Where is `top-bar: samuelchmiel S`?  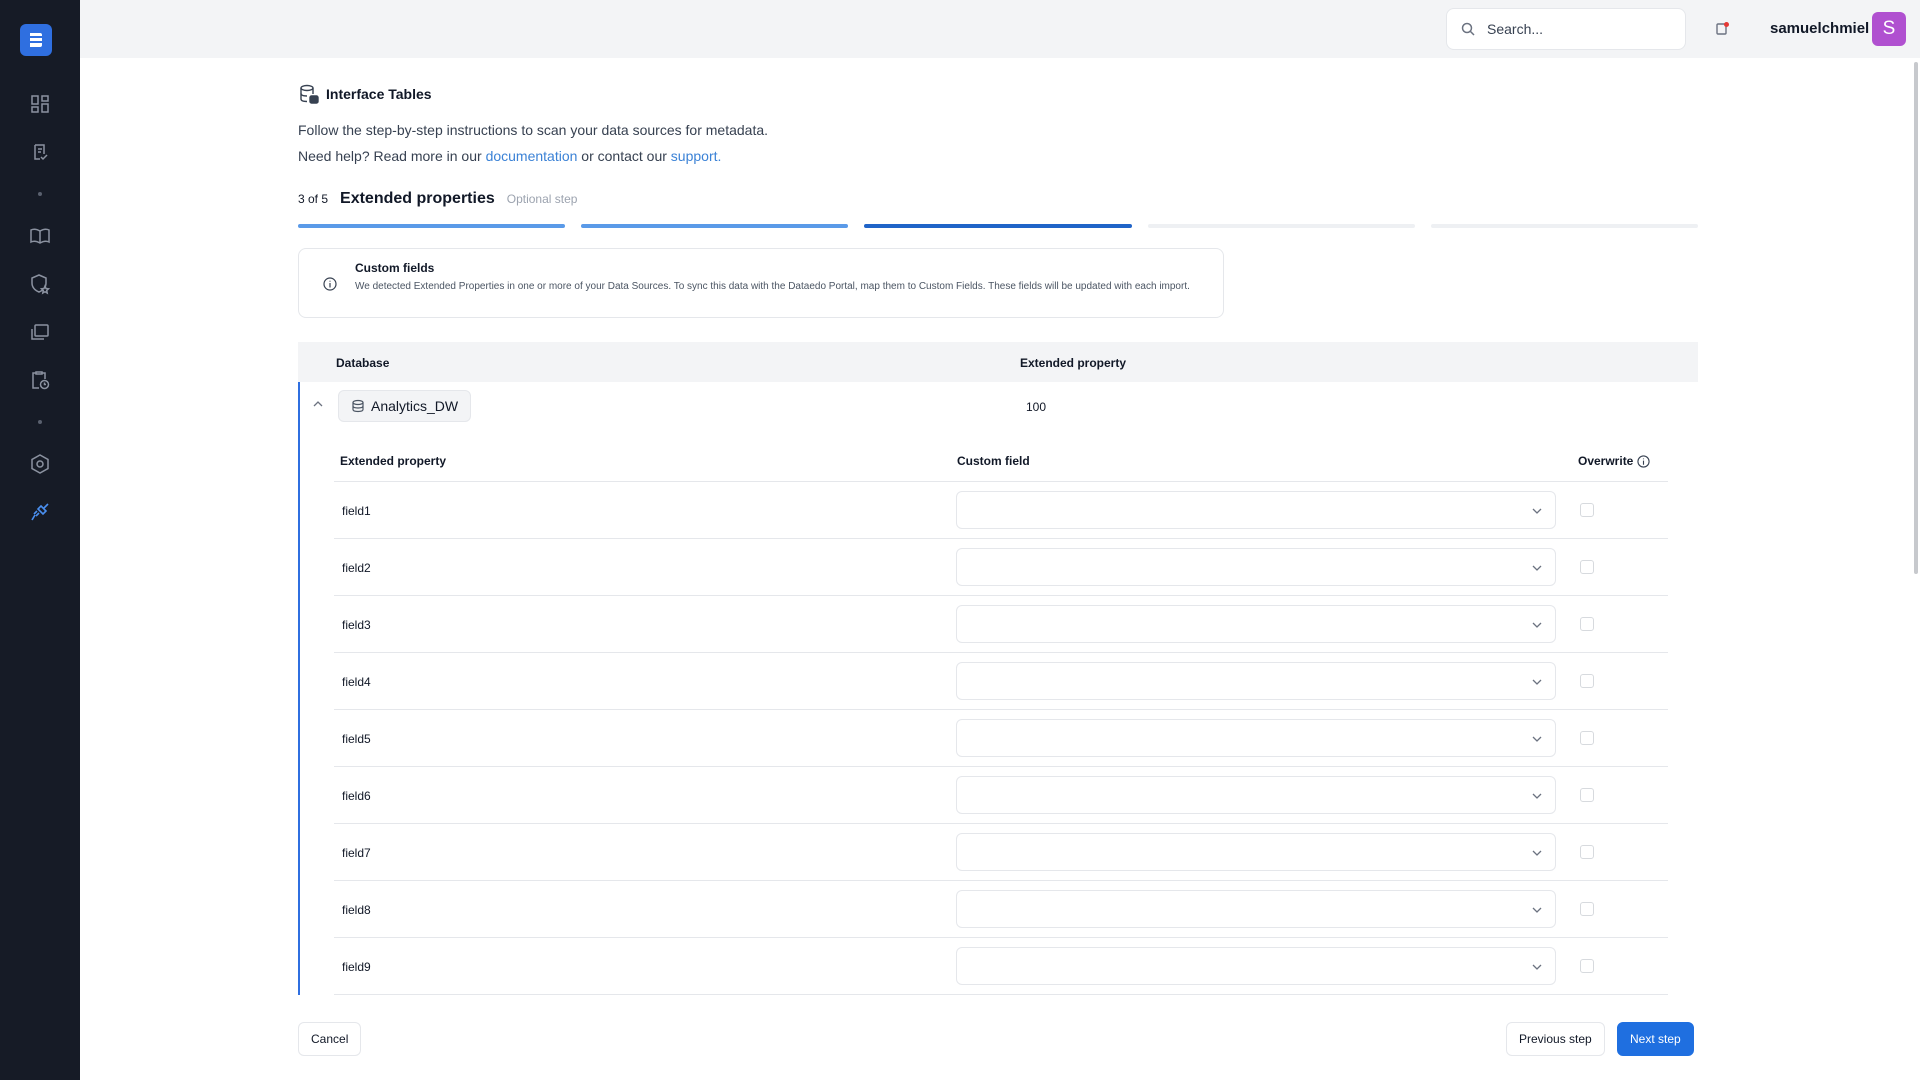
top-bar: samuelchmiel S is located at coordinates (1000, 29).